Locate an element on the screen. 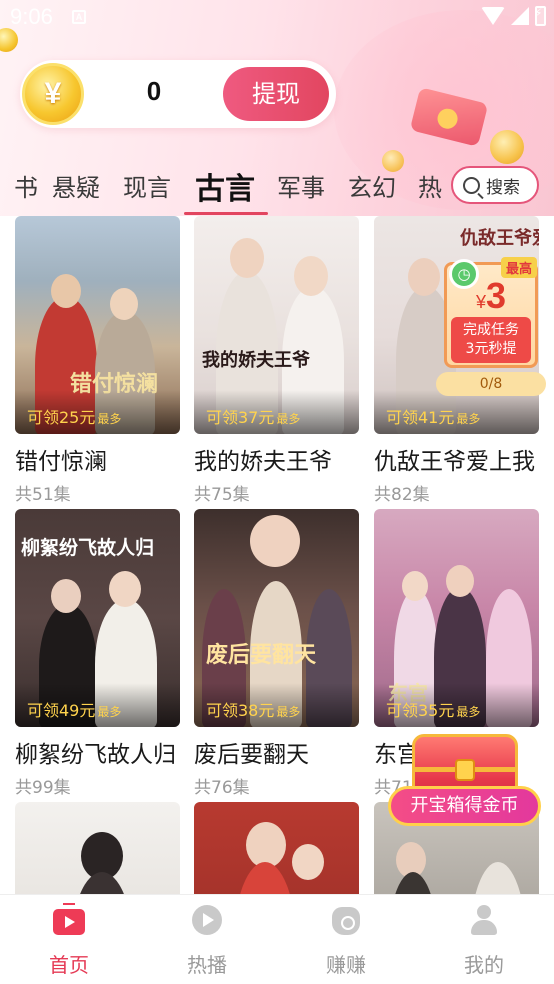 The width and height of the screenshot is (554, 984). drama-card: 我的娇夫王爷 可领37元 最多 我的娇夫王爷 共75集 is located at coordinates (276, 360).